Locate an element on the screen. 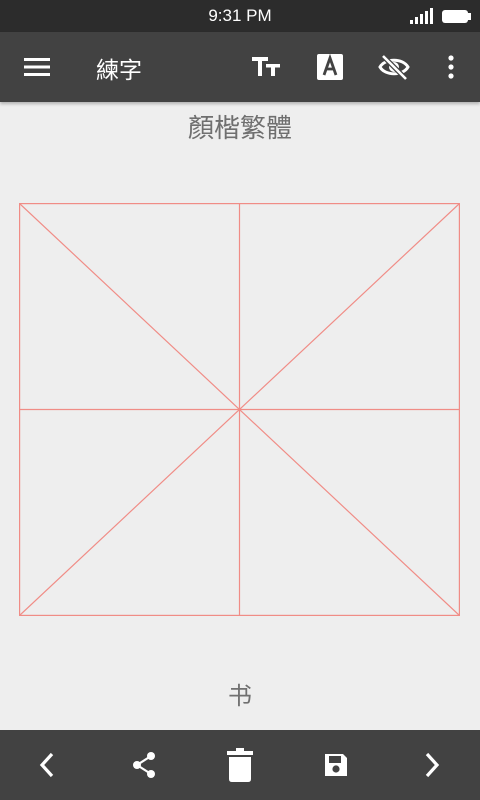  previous-icon is located at coordinates (46, 765).